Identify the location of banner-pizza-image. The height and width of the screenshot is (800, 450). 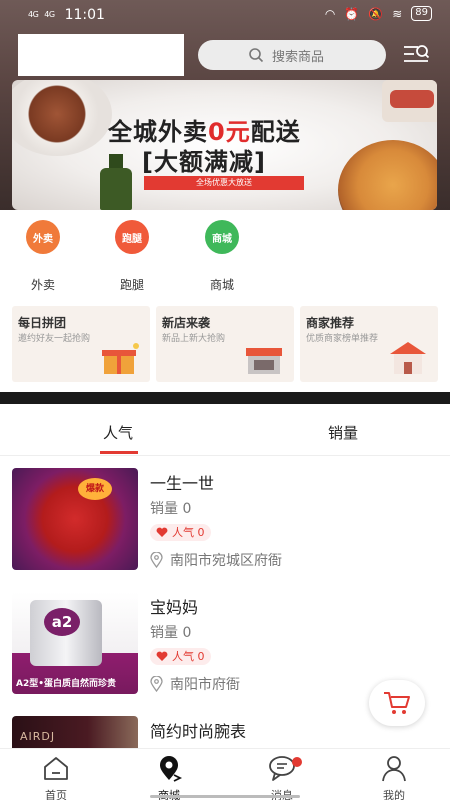
(387, 175).